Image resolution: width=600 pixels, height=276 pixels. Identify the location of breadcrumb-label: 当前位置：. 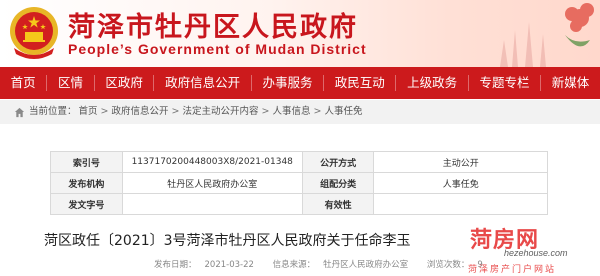
(53, 111).